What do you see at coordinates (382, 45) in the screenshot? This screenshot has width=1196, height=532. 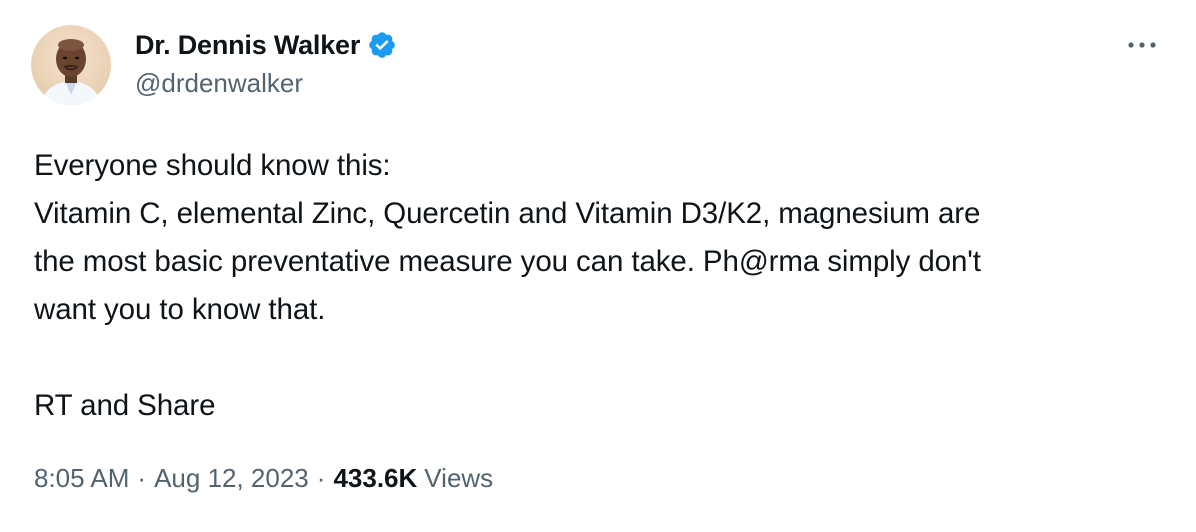 I see `verified-badge-icon` at bounding box center [382, 45].